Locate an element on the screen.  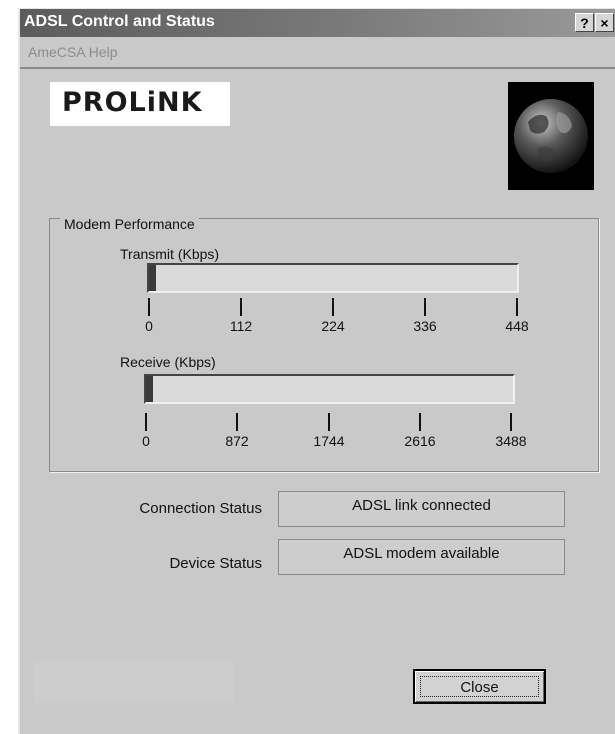
transmit-tick-label: 448 is located at coordinates (517, 326).